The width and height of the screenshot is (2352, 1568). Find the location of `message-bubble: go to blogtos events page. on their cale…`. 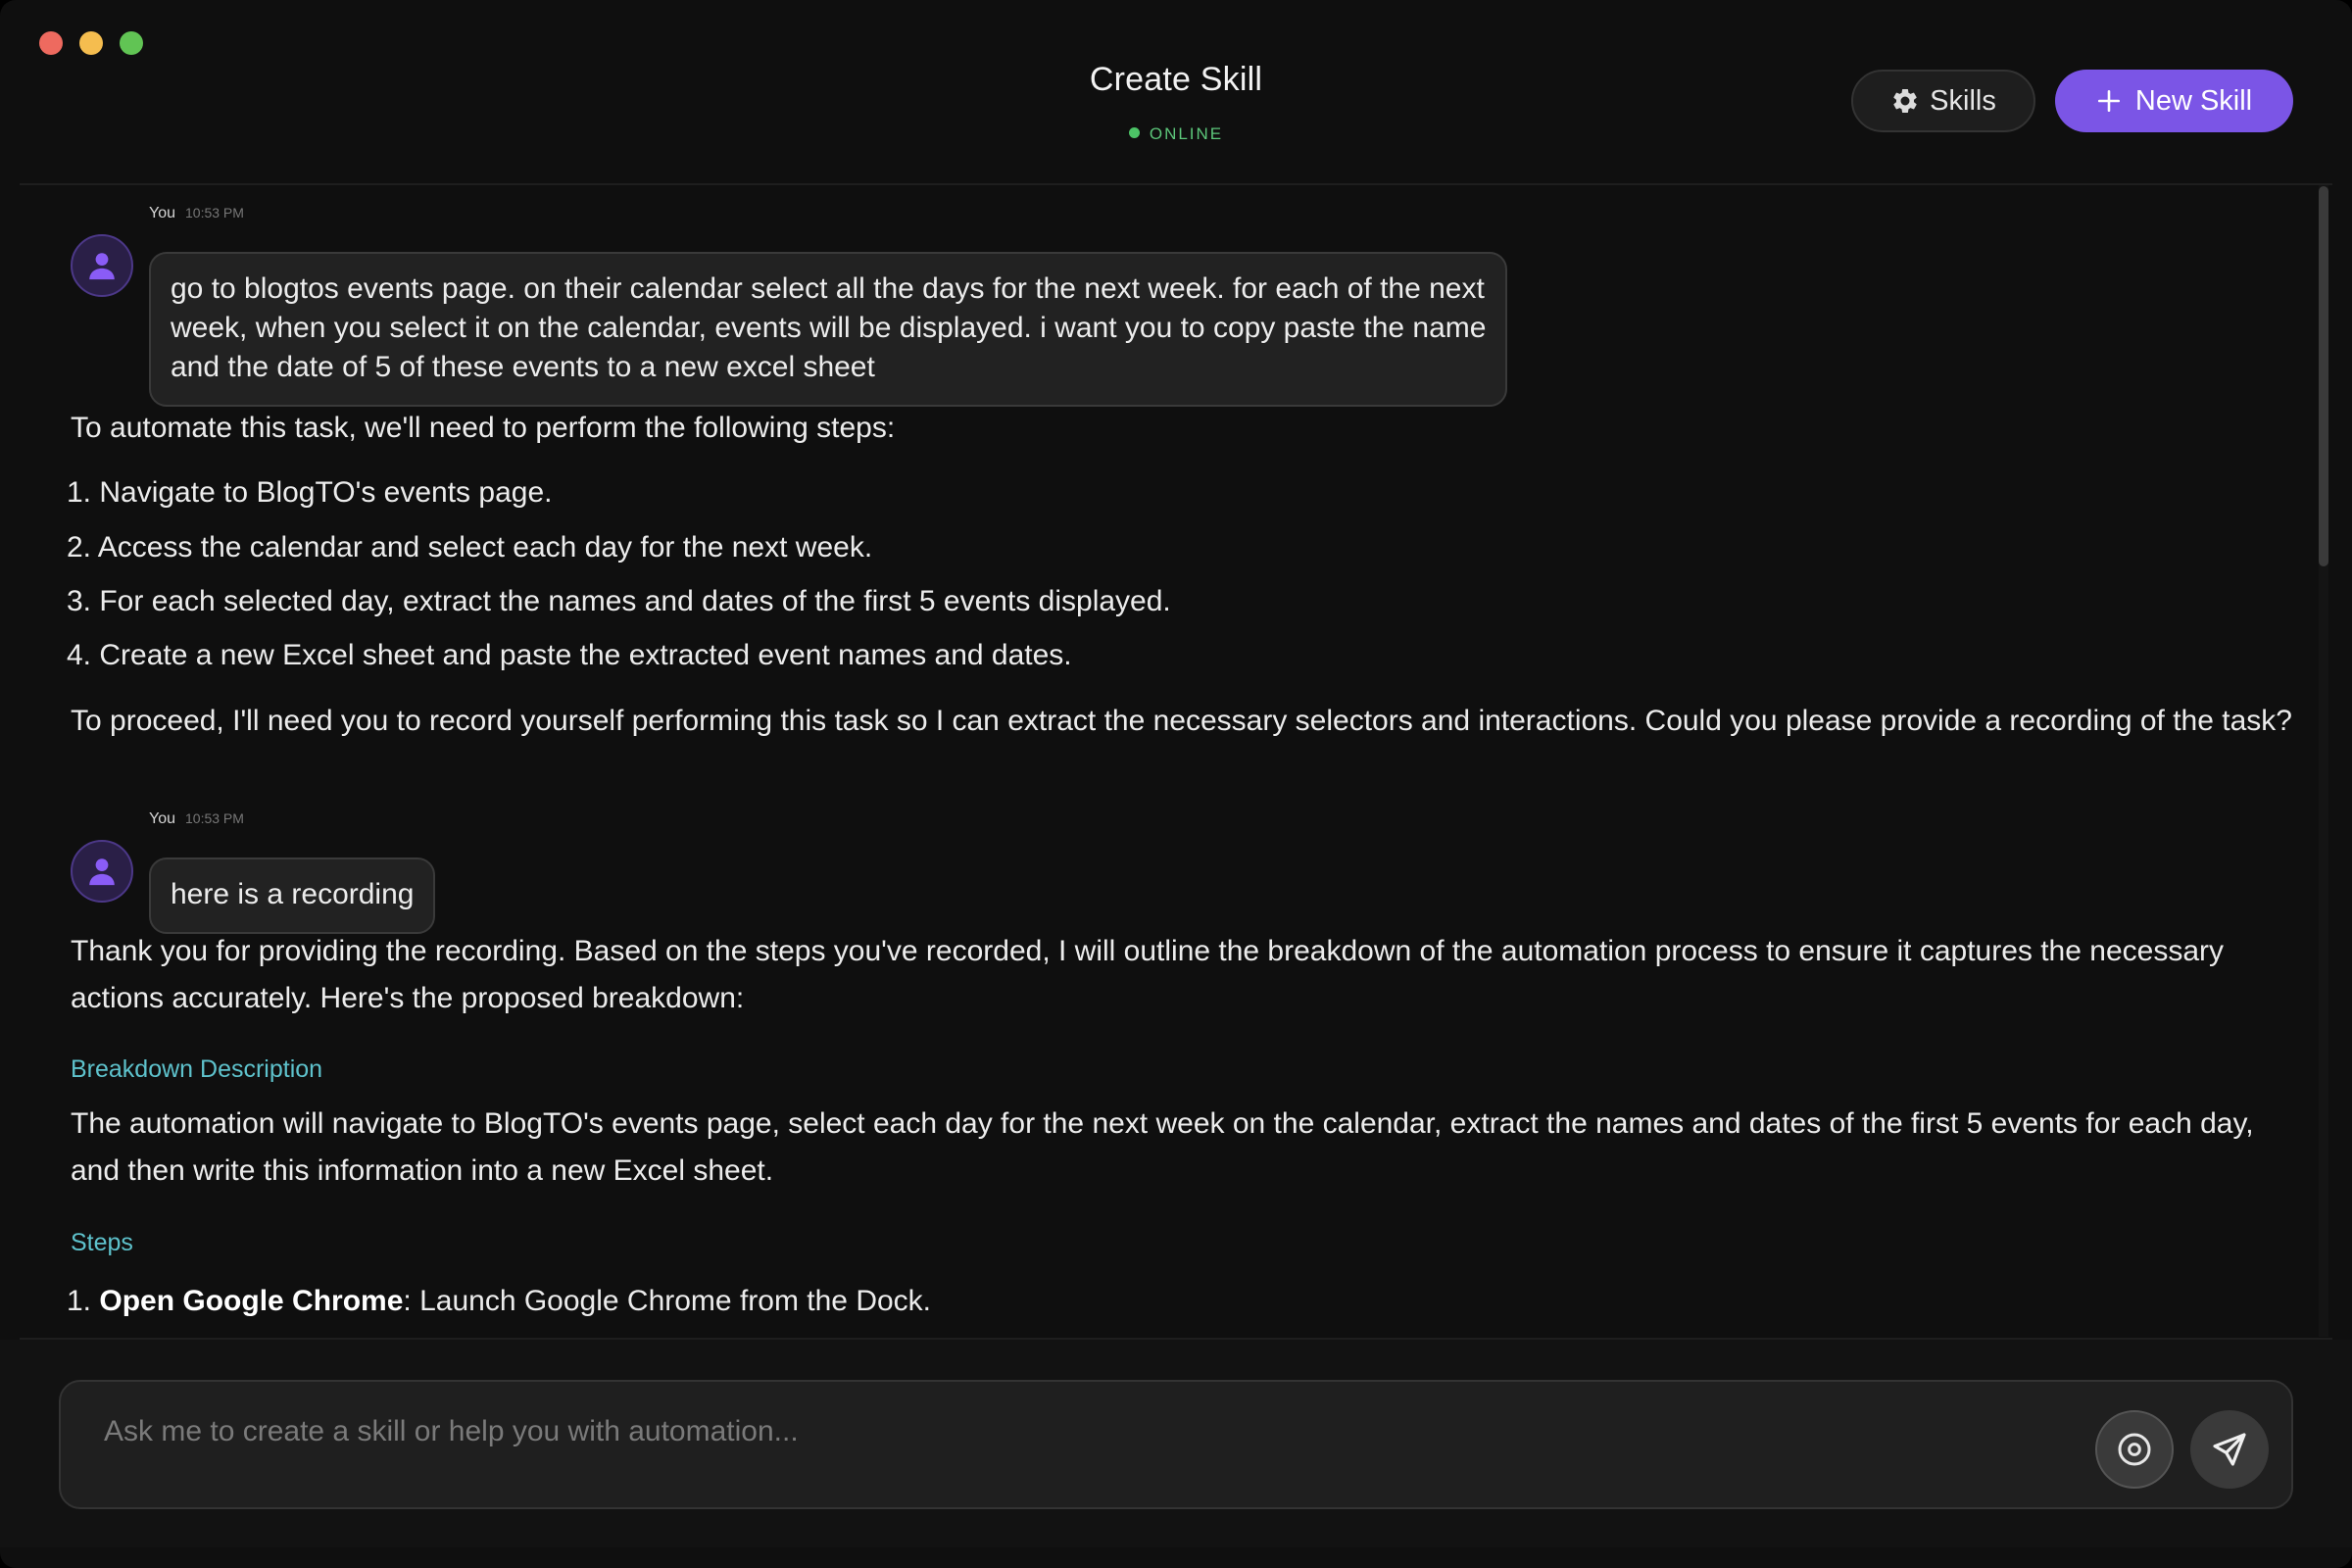

message-bubble: go to blogtos events page. on their cale… is located at coordinates (828, 329).